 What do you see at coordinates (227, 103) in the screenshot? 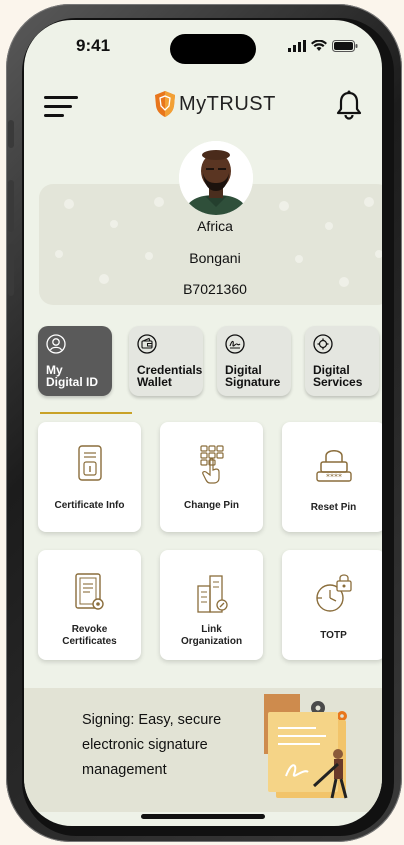
I see `app-name: MyTRUST` at bounding box center [227, 103].